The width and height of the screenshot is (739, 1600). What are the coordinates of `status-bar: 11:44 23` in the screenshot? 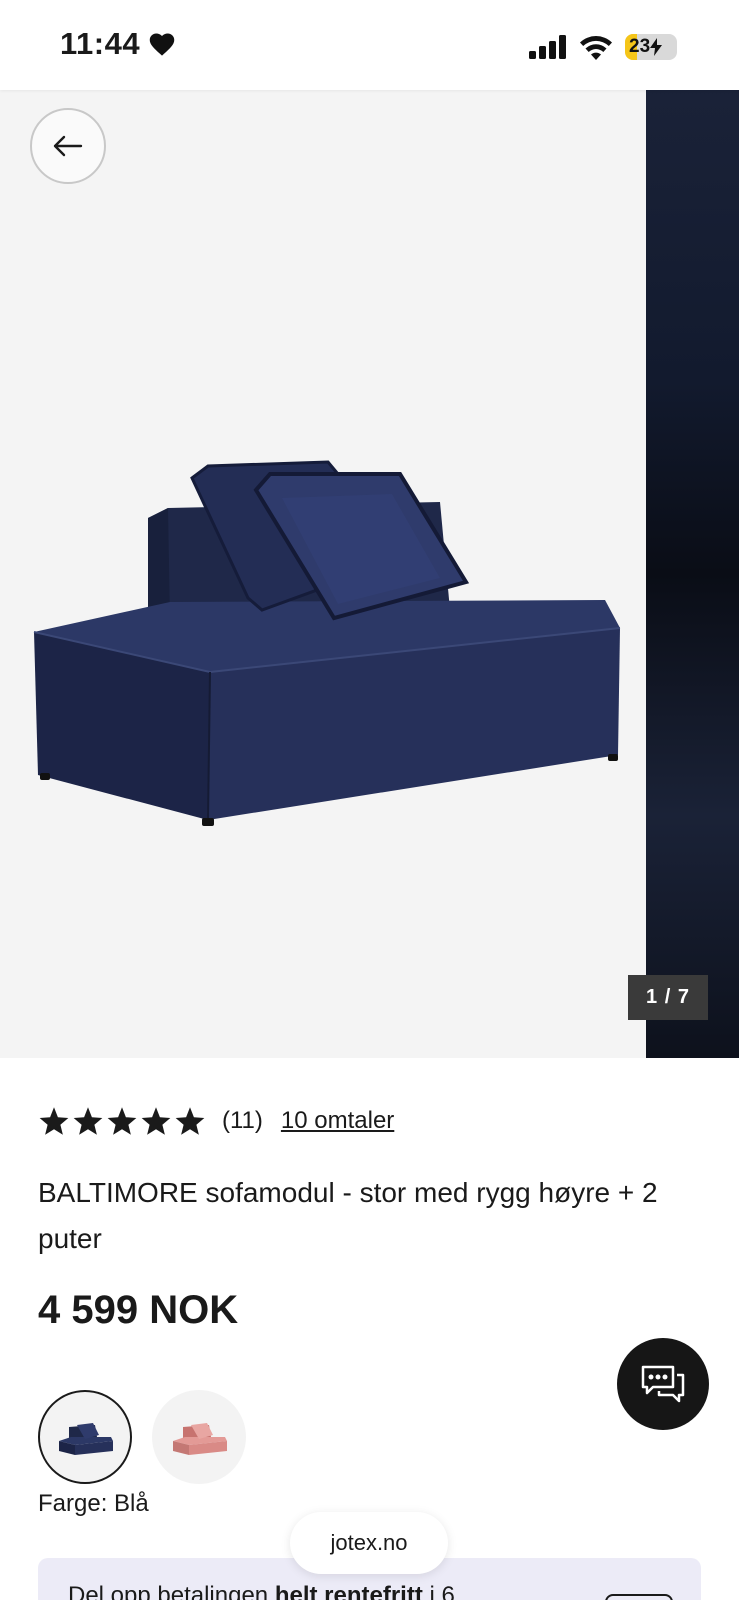 It's located at (369, 45).